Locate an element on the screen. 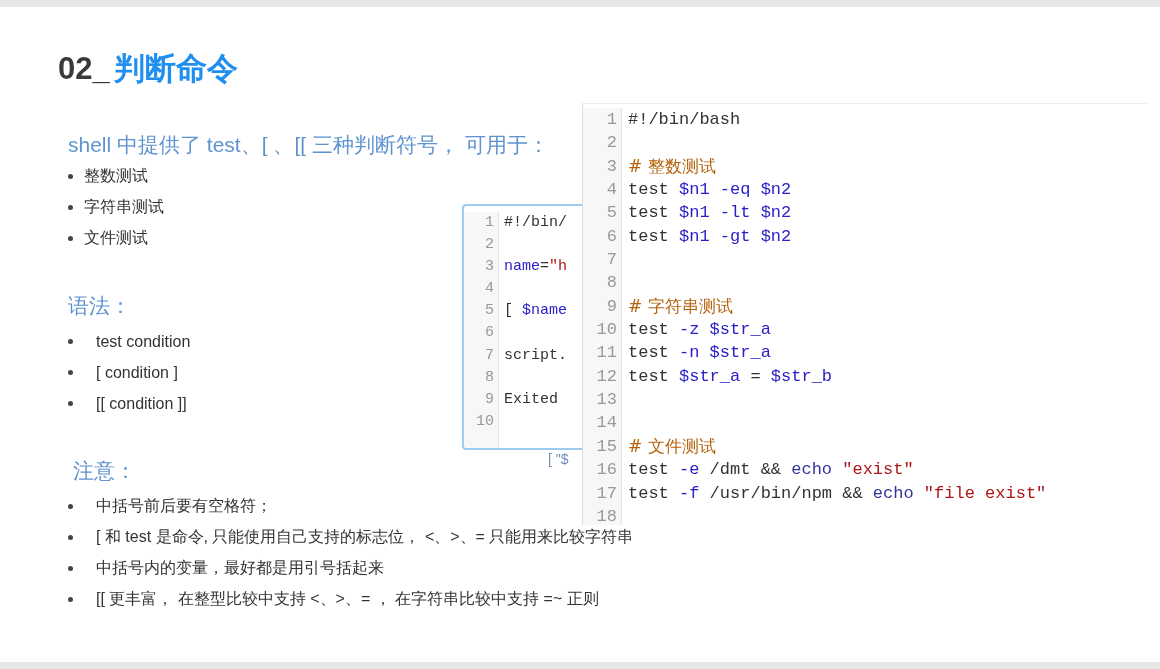 This screenshot has height=669, width=1160. code-line: # 整数测试 is located at coordinates (672, 167).